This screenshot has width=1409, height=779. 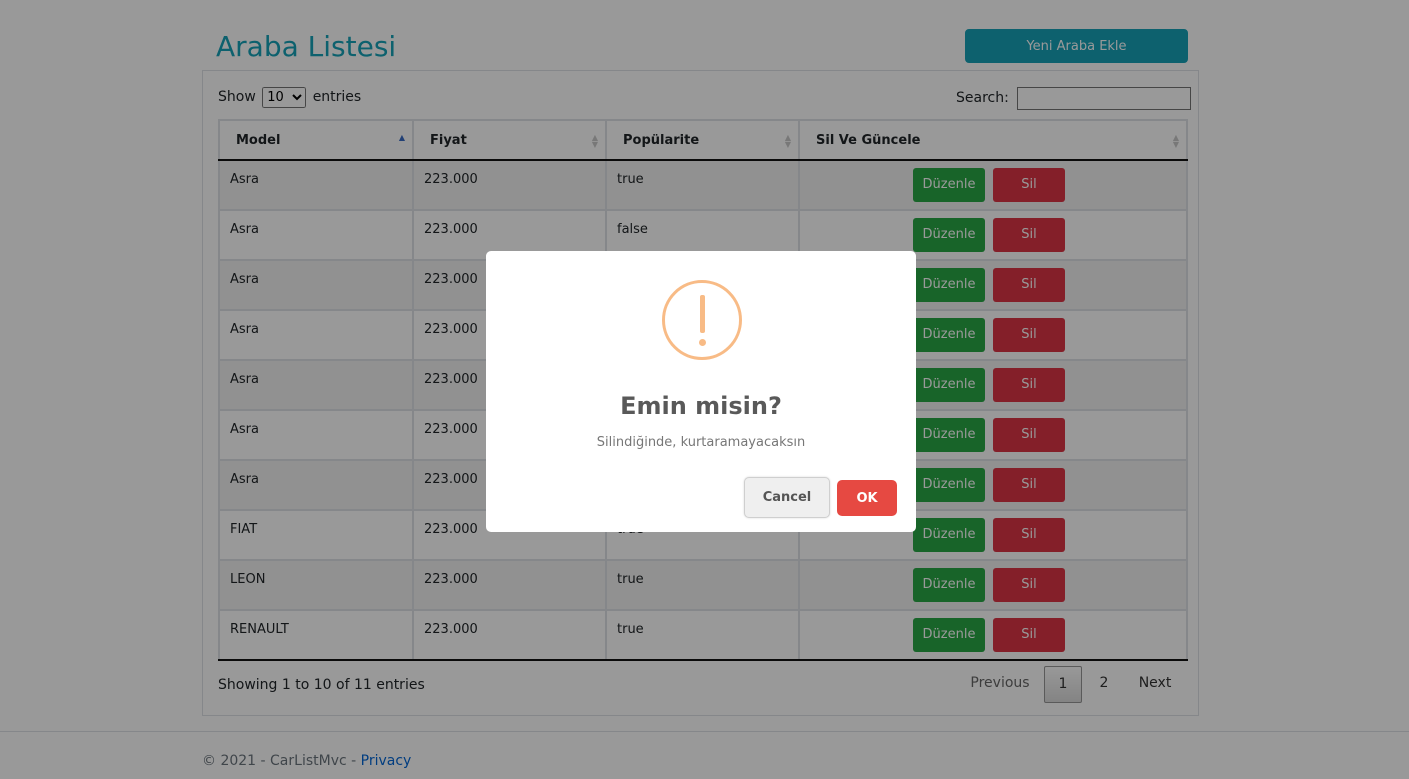 What do you see at coordinates (787, 497) in the screenshot?
I see `cancel-button: Cancel` at bounding box center [787, 497].